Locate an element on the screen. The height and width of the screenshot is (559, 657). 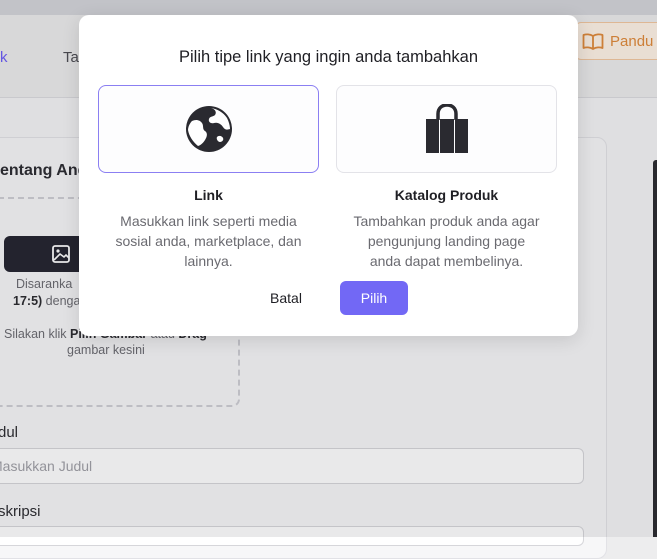
option-link-card is located at coordinates (208, 129).